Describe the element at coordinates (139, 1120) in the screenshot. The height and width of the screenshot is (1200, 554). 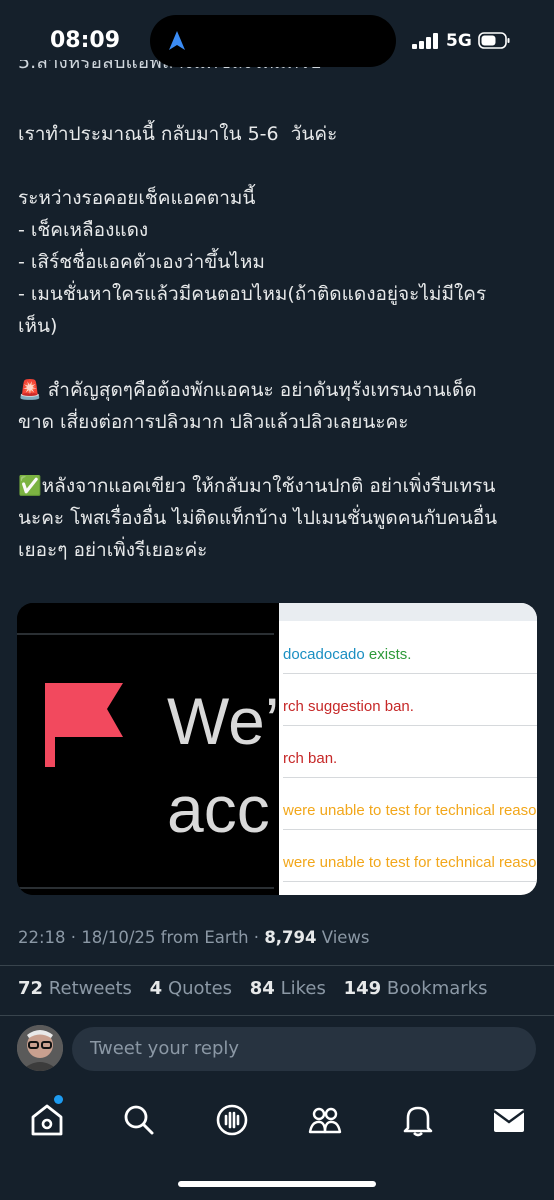
I see `search-icon` at that location.